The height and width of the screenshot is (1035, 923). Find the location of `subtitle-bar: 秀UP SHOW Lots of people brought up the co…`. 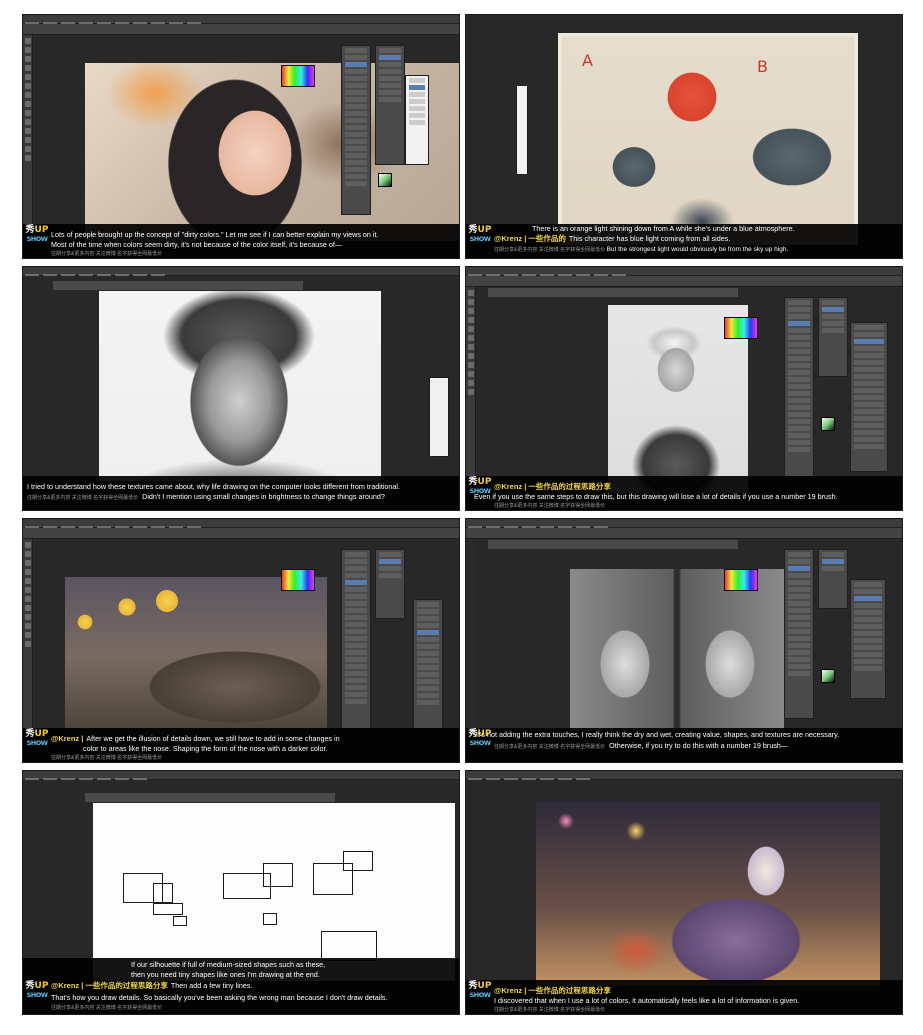

subtitle-bar: 秀UP SHOW Lots of people brought up the co… is located at coordinates (241, 241).